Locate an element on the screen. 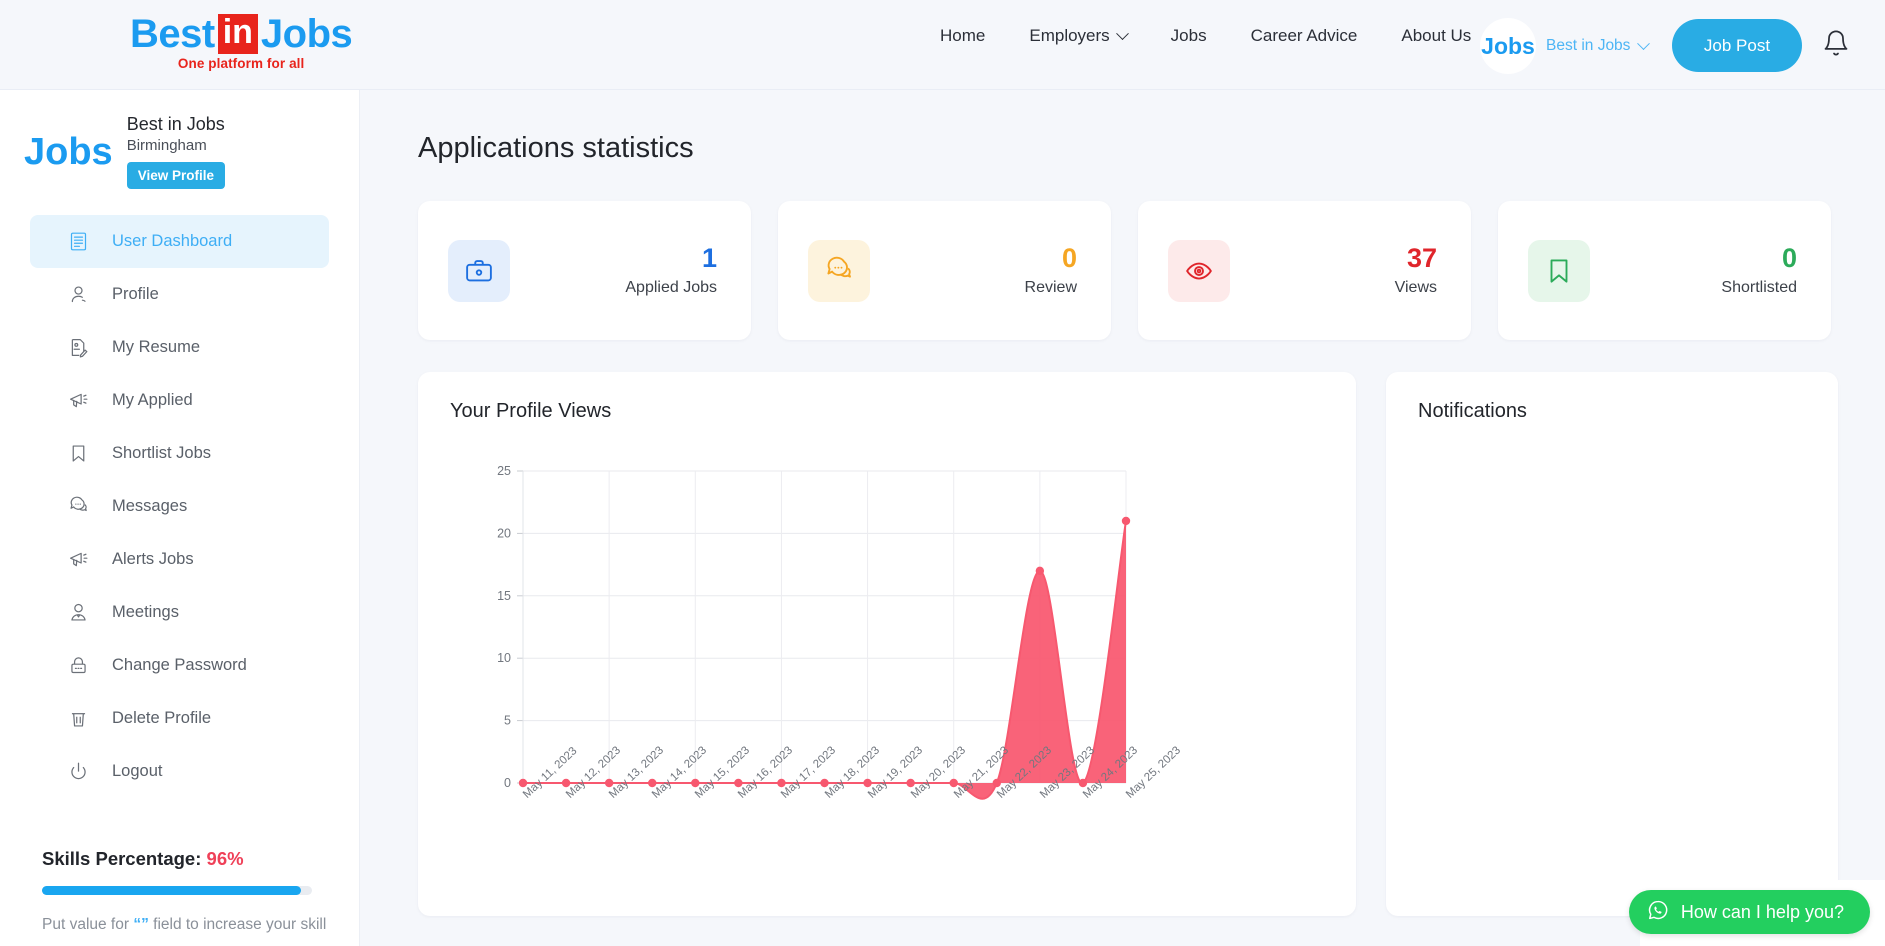 The height and width of the screenshot is (946, 1885). avatar: Jobs is located at coordinates (1508, 46).